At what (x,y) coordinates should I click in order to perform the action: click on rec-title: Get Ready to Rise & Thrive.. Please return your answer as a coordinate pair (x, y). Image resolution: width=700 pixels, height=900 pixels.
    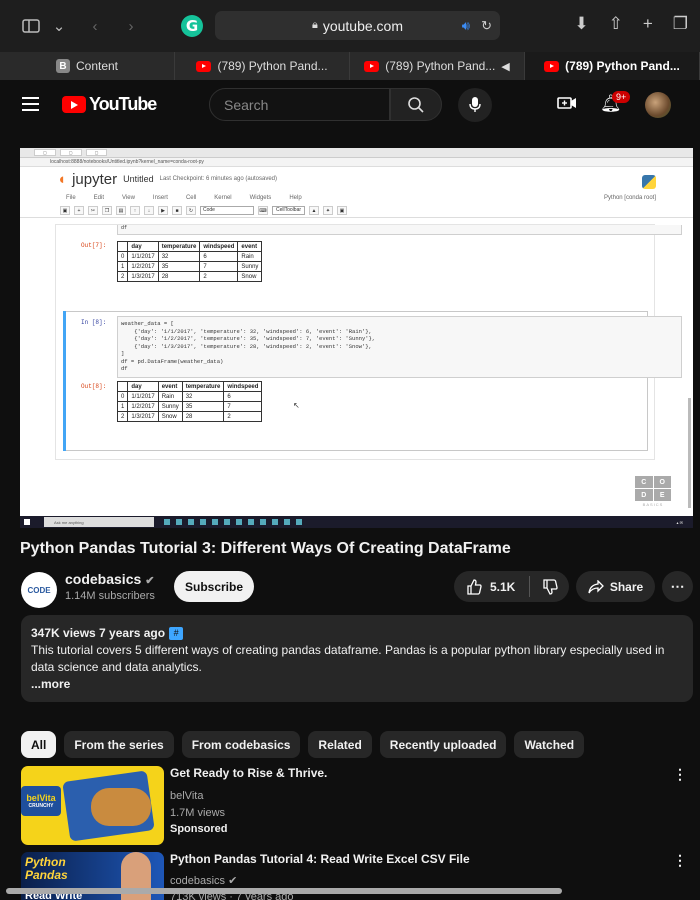
    Looking at the image, I should click on (248, 773).